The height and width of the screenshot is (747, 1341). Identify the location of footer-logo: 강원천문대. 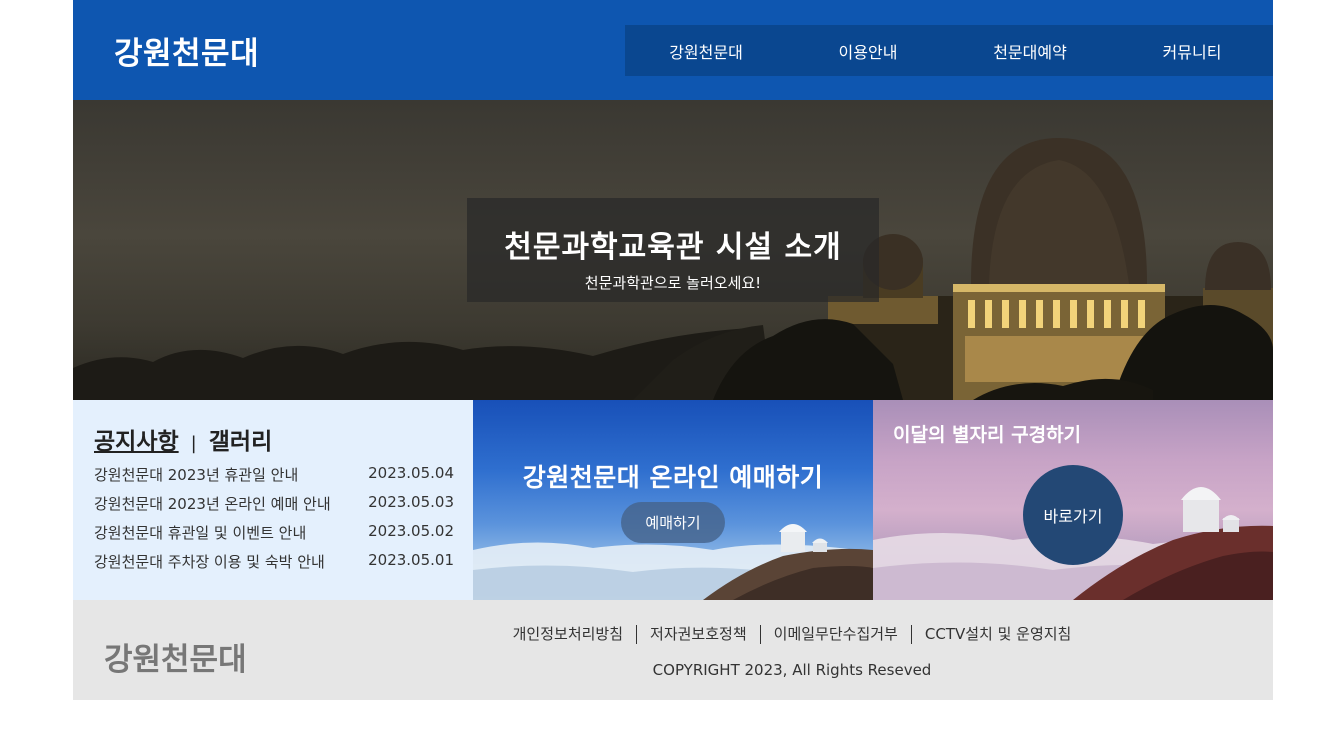
(175, 660).